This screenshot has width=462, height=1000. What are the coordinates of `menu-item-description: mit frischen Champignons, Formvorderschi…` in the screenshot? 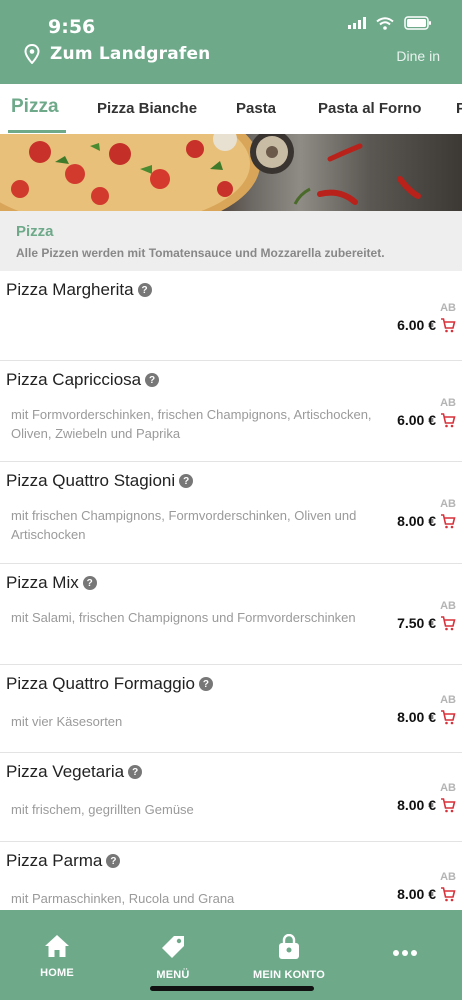 It's located at (184, 525).